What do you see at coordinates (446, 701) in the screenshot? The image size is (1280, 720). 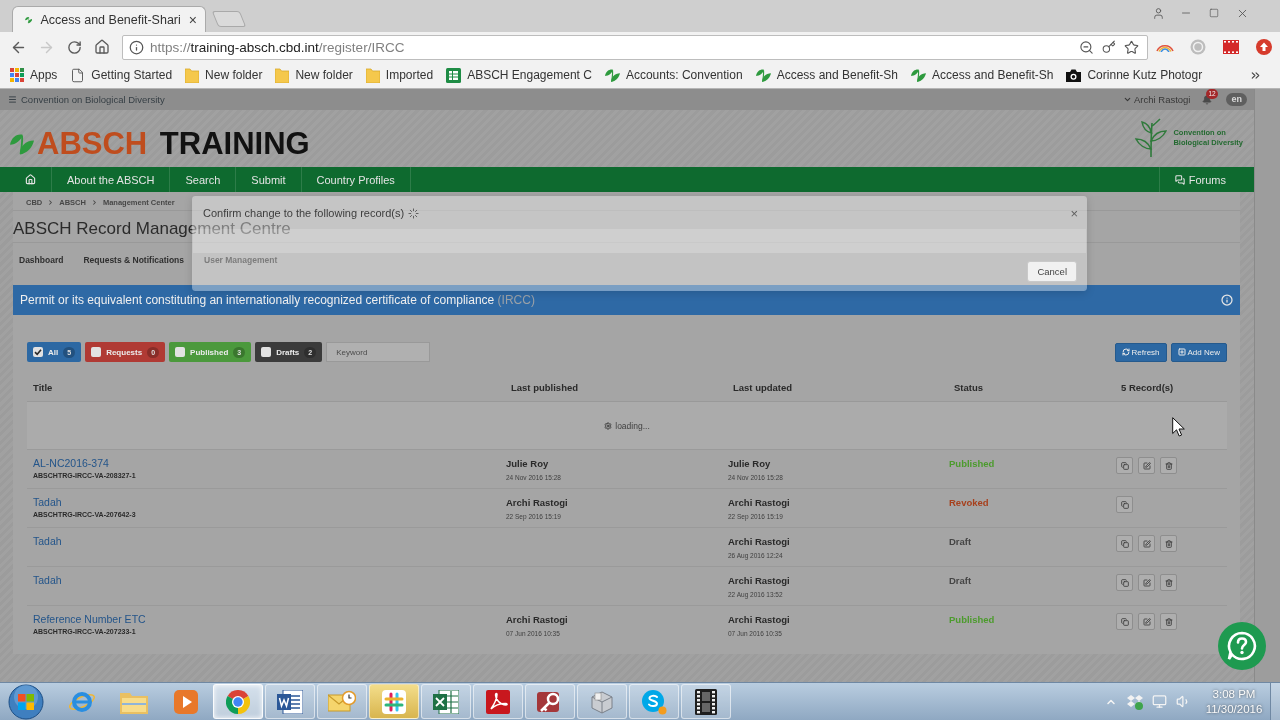 I see `spreadsheet-icon` at bounding box center [446, 701].